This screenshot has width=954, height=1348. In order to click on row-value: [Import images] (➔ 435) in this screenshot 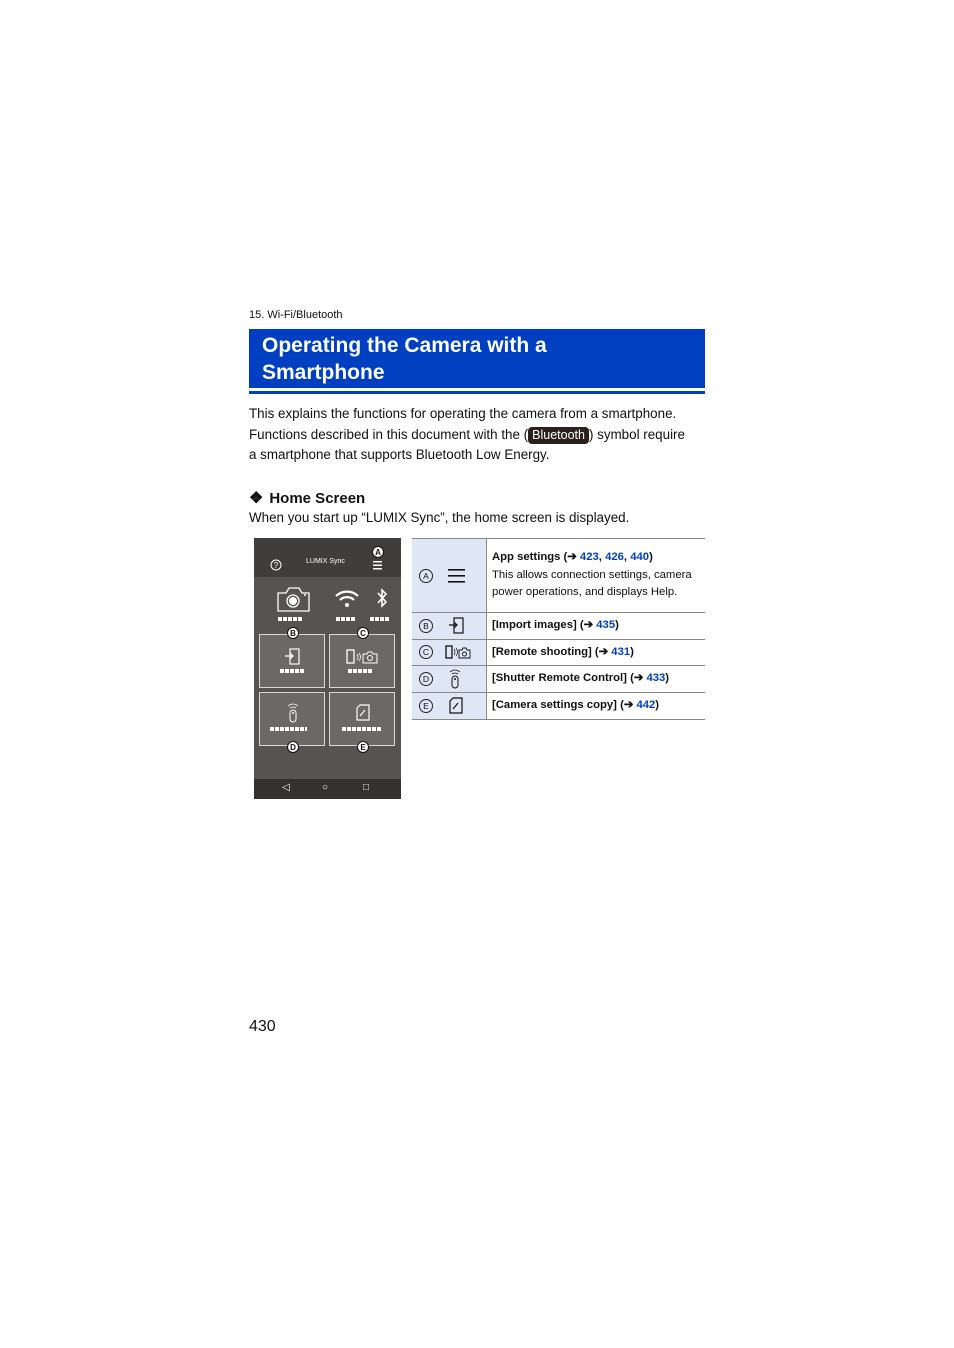, I will do `click(595, 626)`.